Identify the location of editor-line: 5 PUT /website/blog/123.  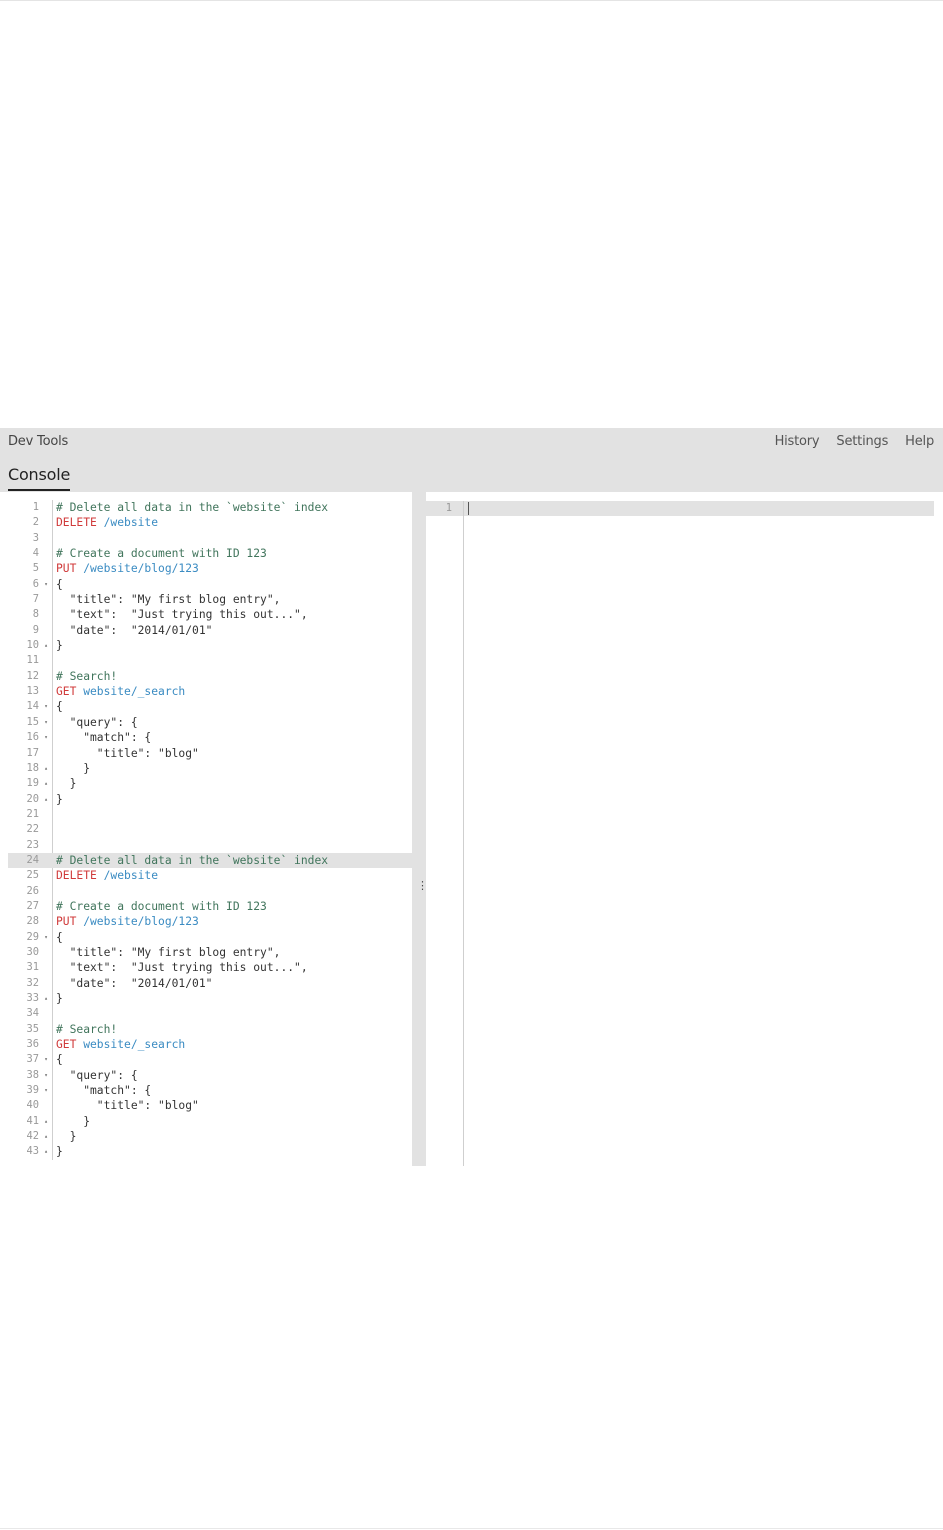
(210, 568).